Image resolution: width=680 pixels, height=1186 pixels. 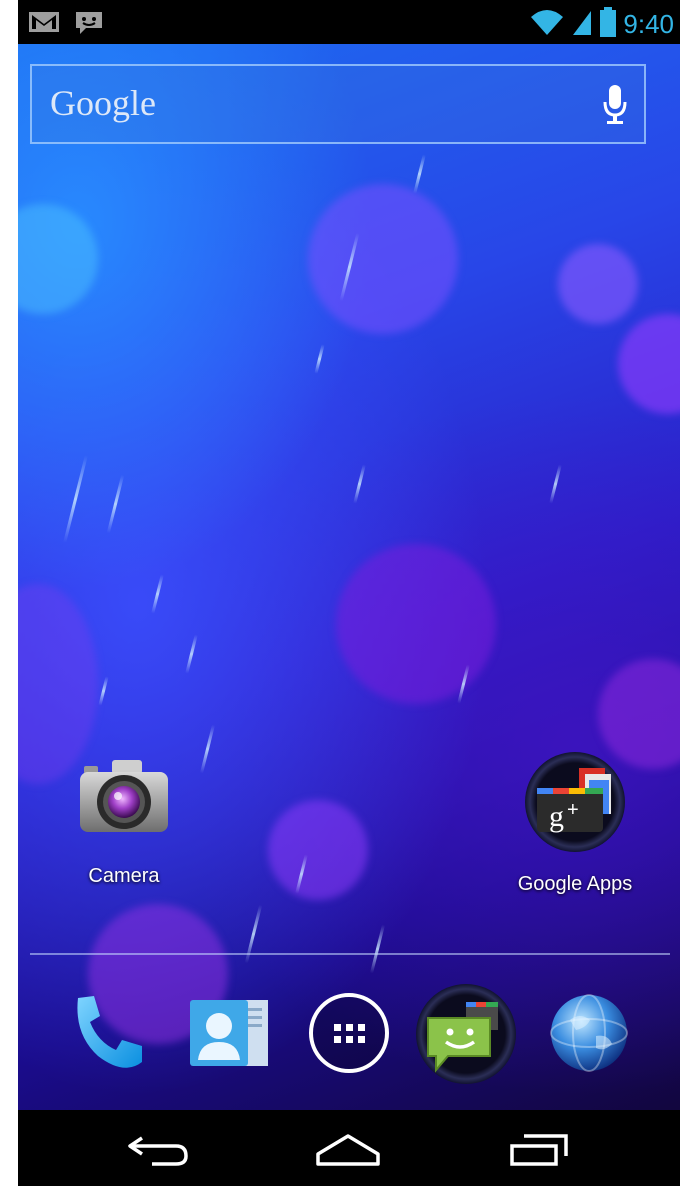 I want to click on wifi-icon, so click(x=547, y=24).